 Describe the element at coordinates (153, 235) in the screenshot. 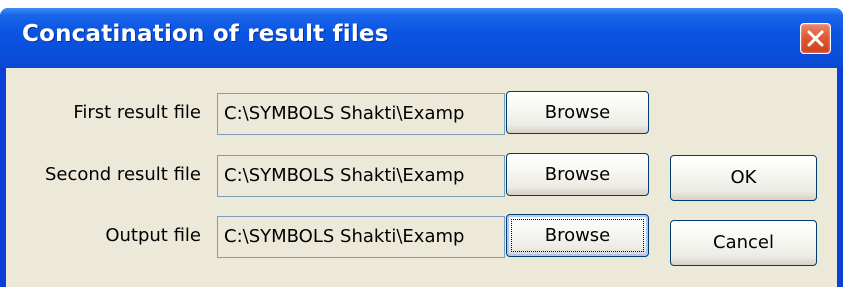

I see `output-file-label: Output file` at that location.